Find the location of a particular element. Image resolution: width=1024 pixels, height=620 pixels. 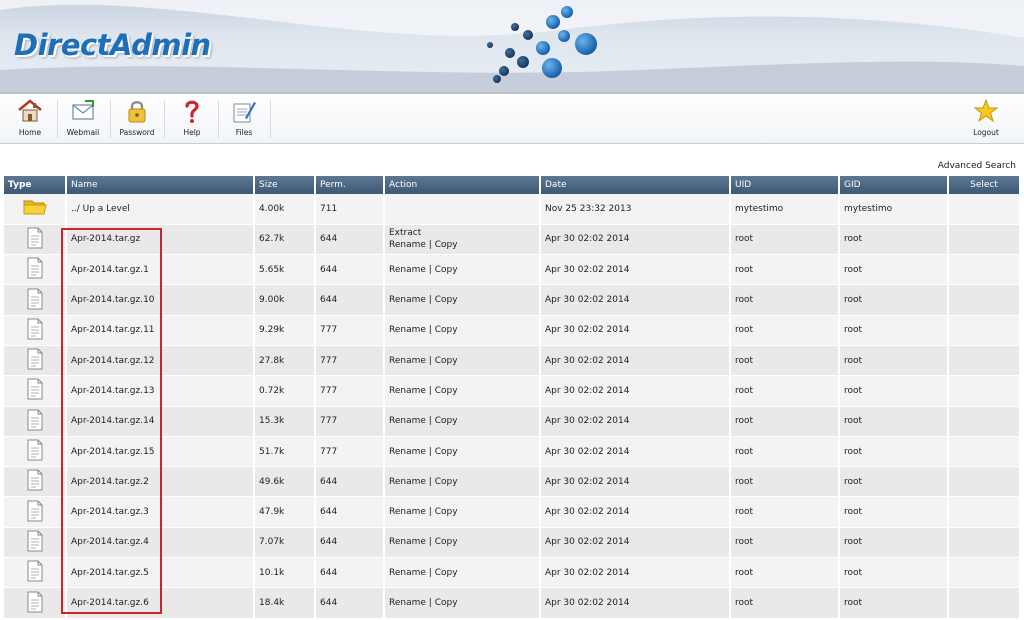

gid-cell: root is located at coordinates (894, 452).